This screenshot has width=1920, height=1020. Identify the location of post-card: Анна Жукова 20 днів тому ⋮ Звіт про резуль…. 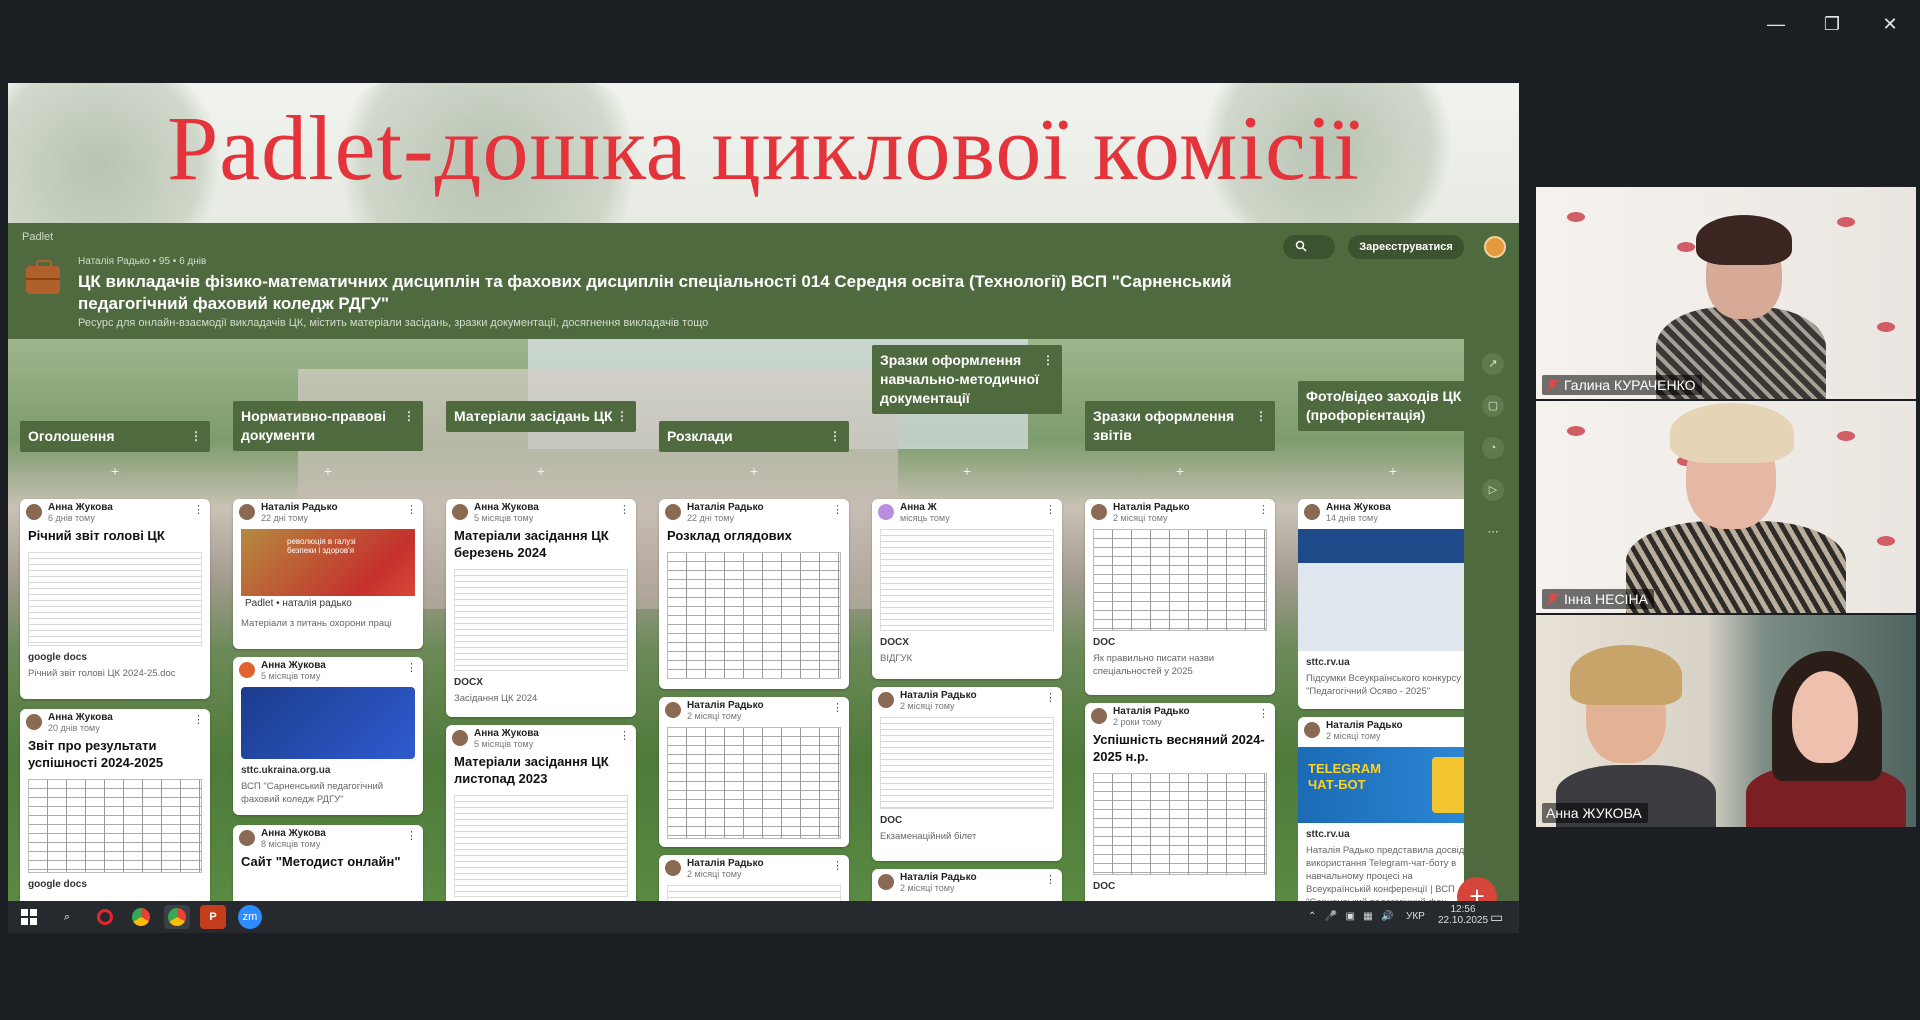
(115, 806).